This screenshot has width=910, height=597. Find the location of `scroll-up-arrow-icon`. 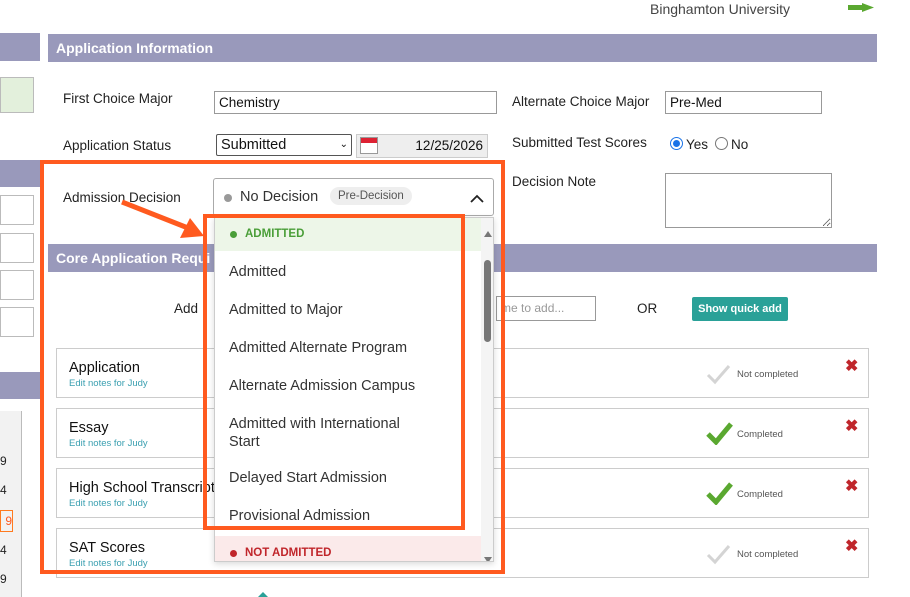

scroll-up-arrow-icon is located at coordinates (488, 233).